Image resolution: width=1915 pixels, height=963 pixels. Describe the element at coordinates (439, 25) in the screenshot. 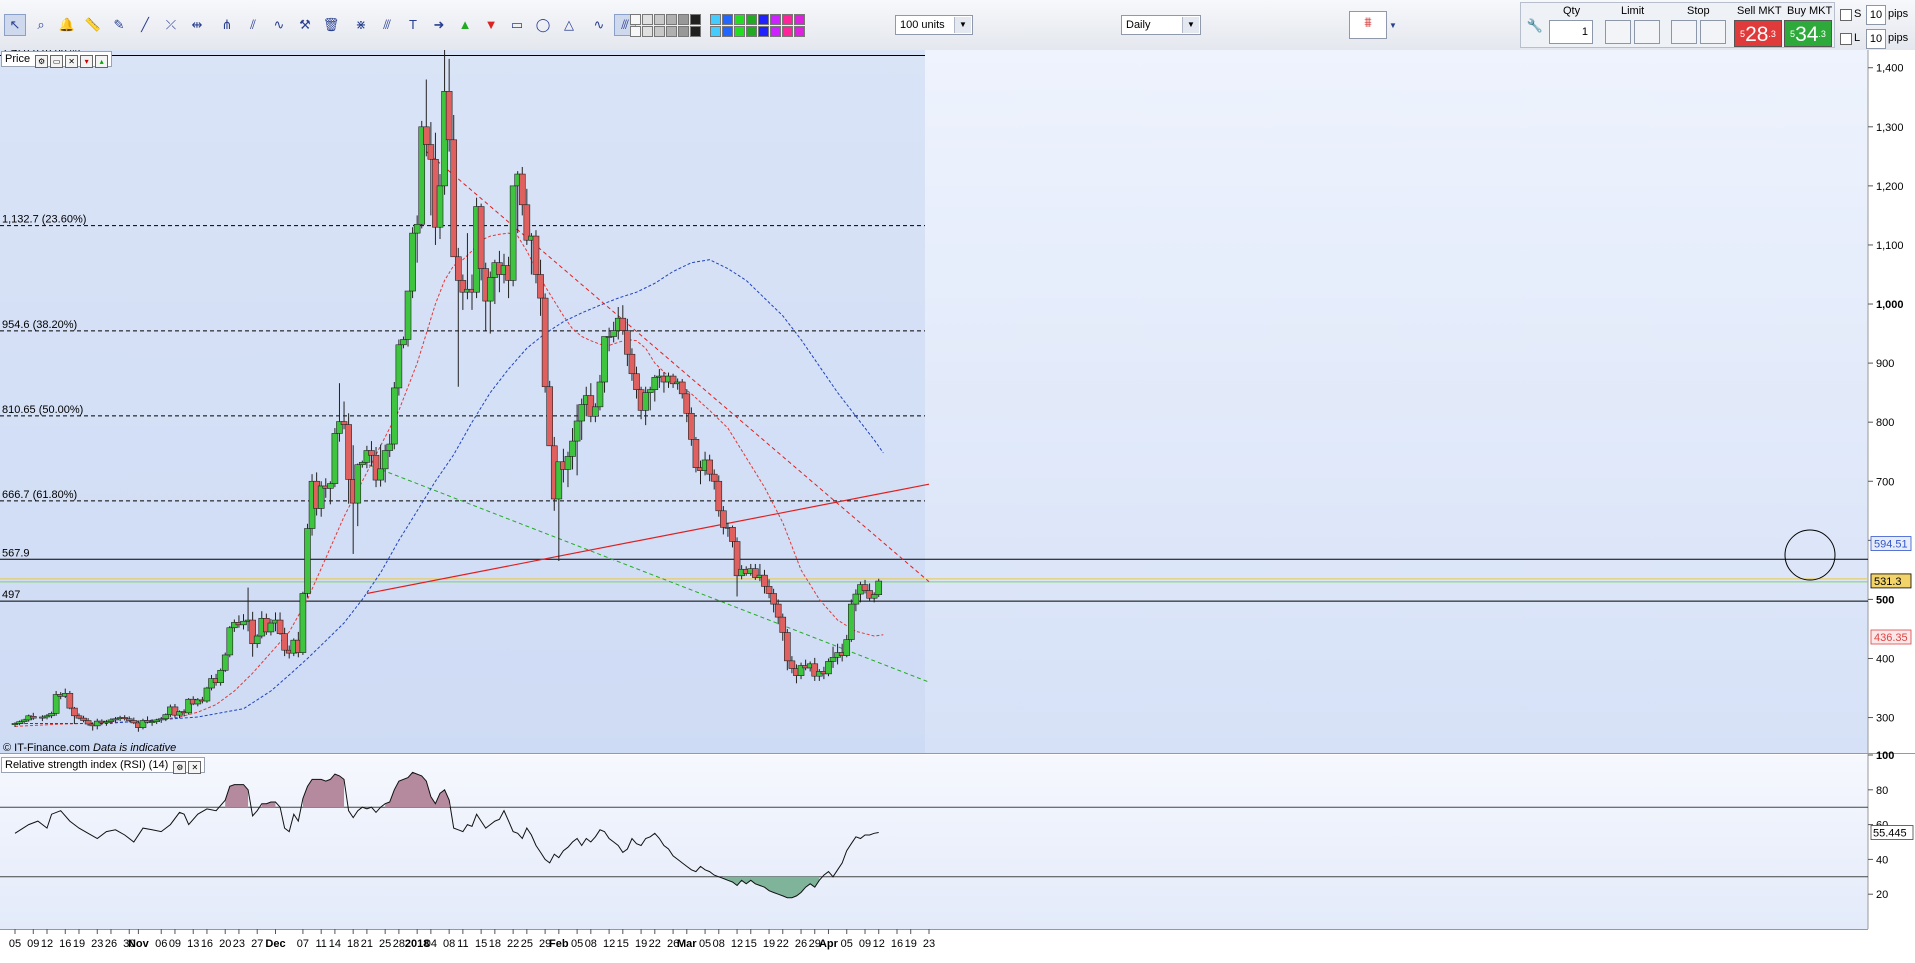

I see `arrow-right-icon: ➜` at that location.